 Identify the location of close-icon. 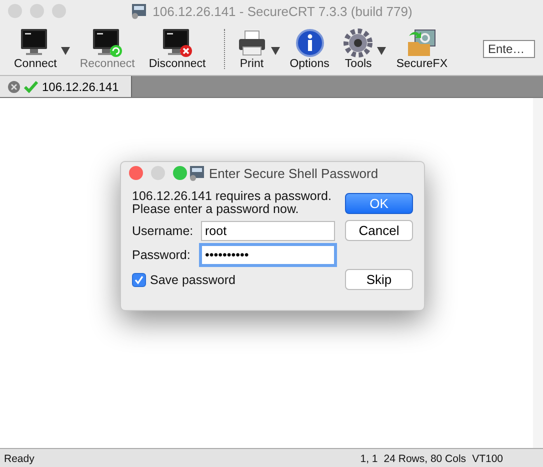
(14, 86).